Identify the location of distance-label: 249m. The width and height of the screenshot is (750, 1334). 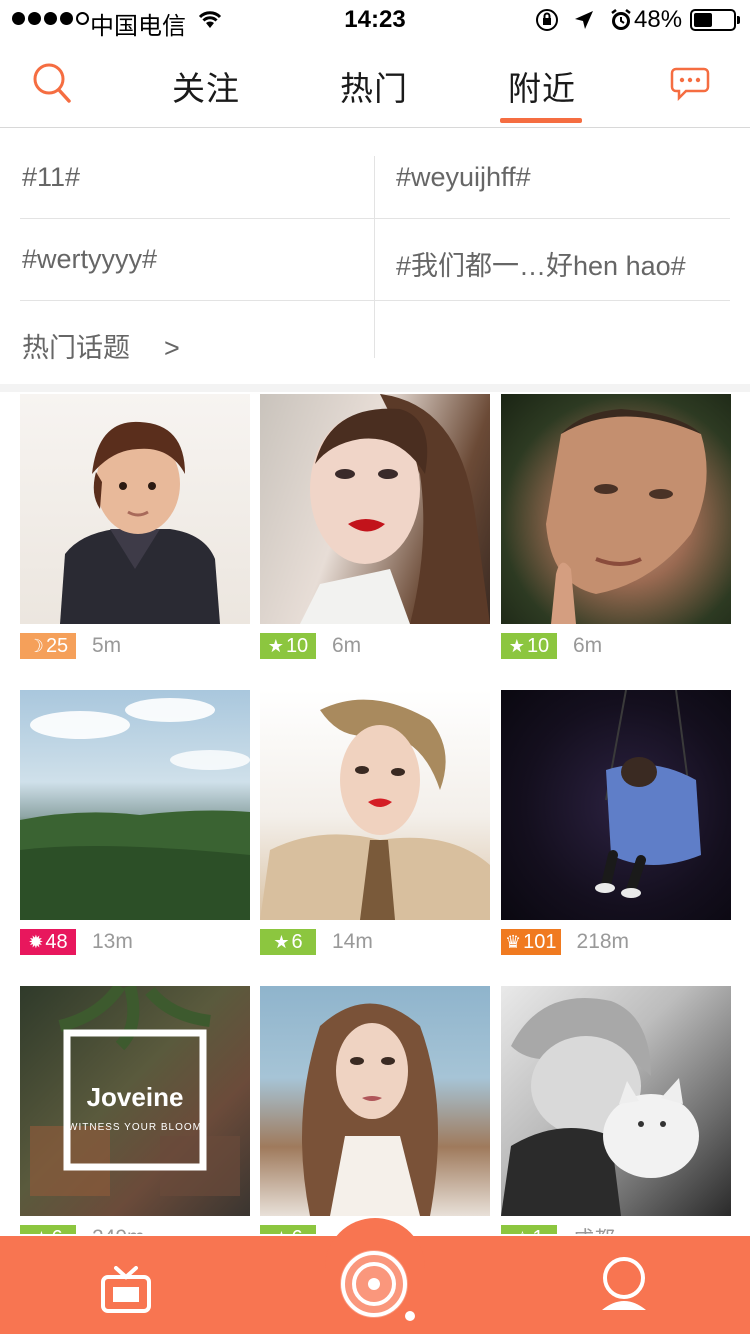
(118, 1230).